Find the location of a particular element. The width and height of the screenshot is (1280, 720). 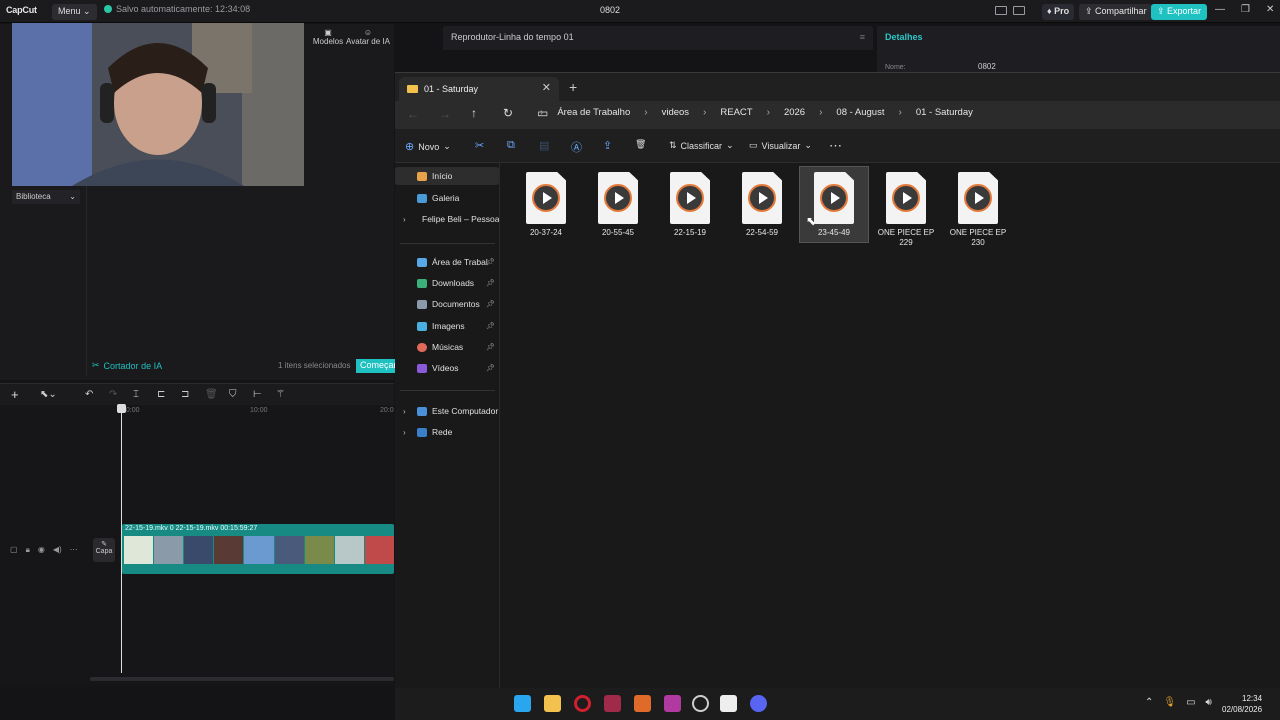

start-button: Começar is located at coordinates (376, 366).